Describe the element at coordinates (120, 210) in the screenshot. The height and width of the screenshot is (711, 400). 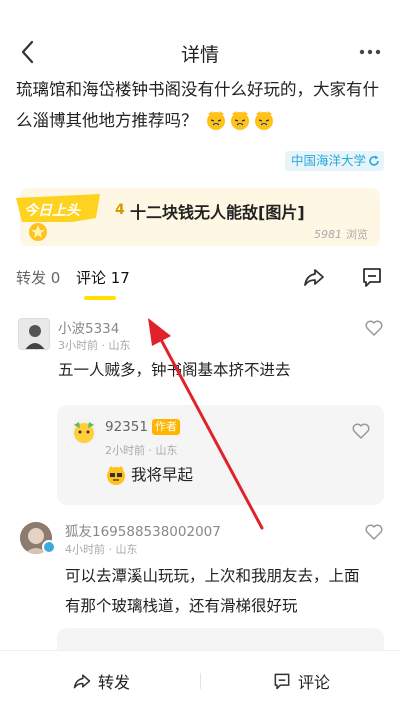
I see `hot-topic-rank: 4` at that location.